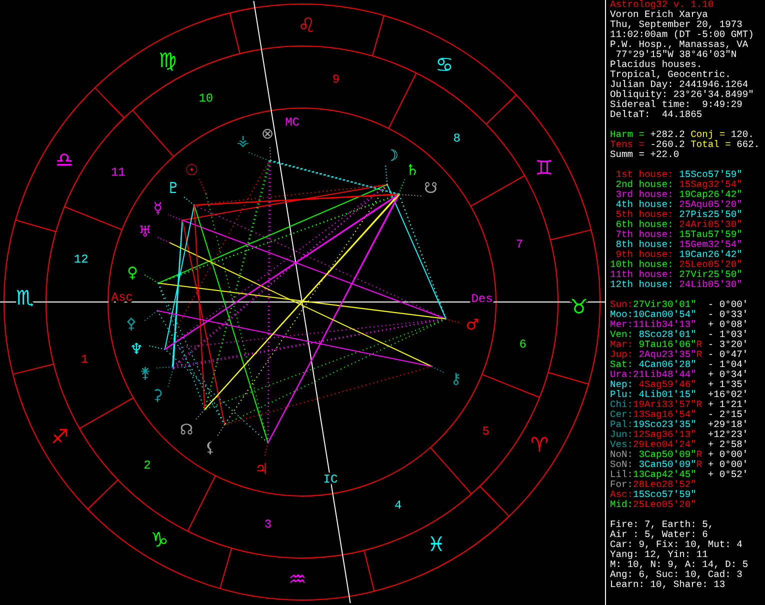 The width and height of the screenshot is (765, 605). What do you see at coordinates (644, 245) in the screenshot?
I see `house-label: 8th house:` at bounding box center [644, 245].